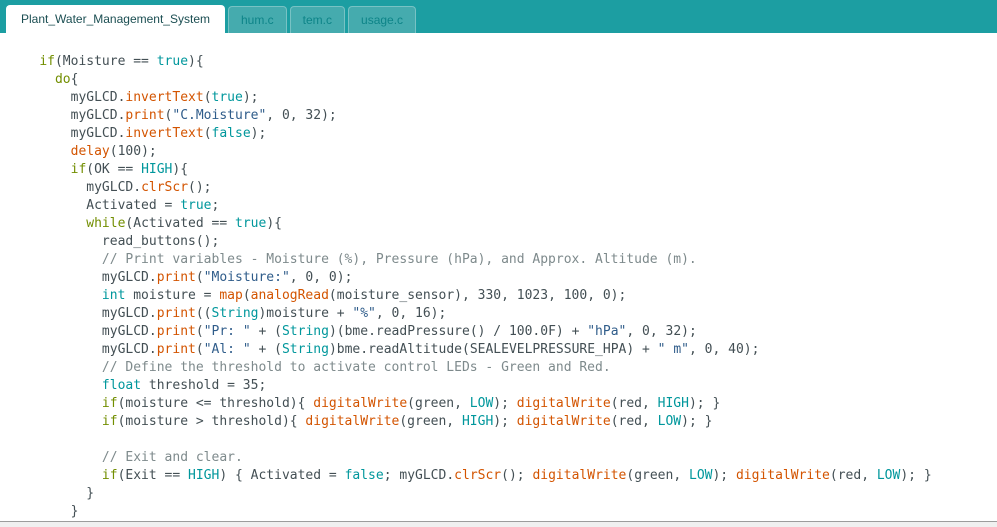 Image resolution: width=997 pixels, height=527 pixels. Describe the element at coordinates (110, 187) in the screenshot. I see `code-line: myGLCD.clrScr();` at that location.